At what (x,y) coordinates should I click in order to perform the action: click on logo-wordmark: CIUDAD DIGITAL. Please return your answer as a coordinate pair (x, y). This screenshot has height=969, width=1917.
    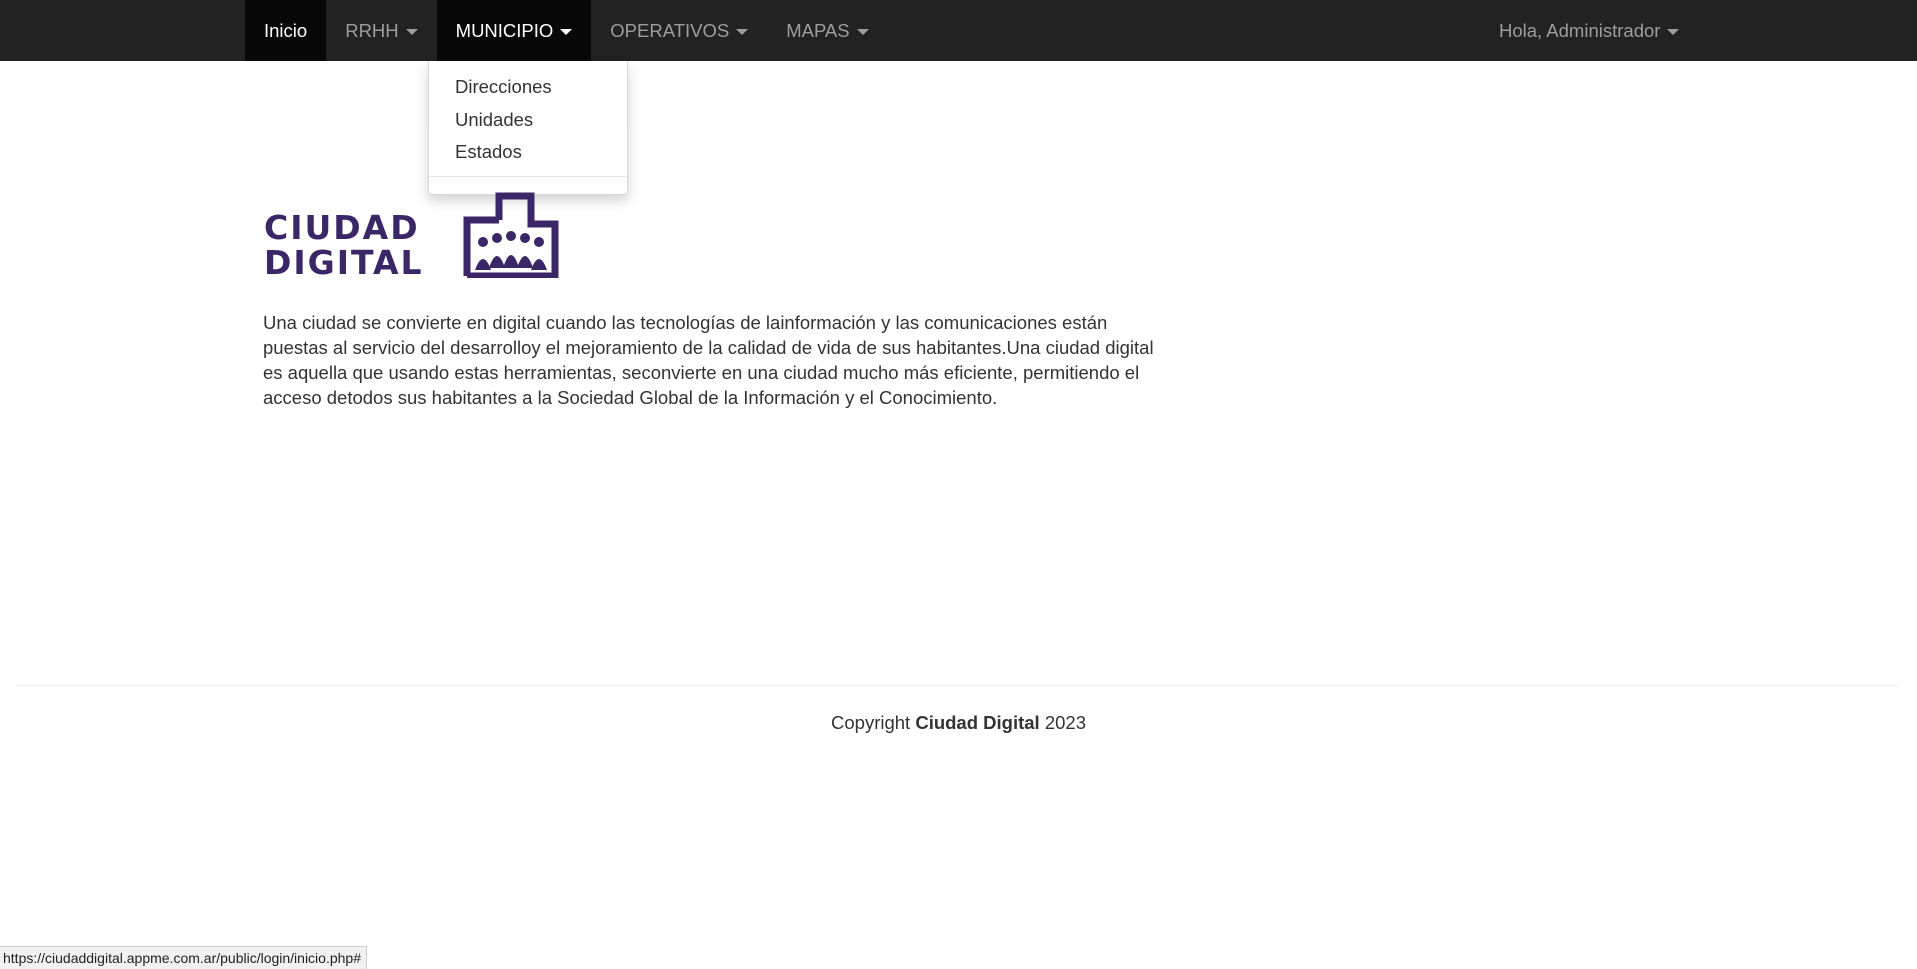
    Looking at the image, I should click on (344, 245).